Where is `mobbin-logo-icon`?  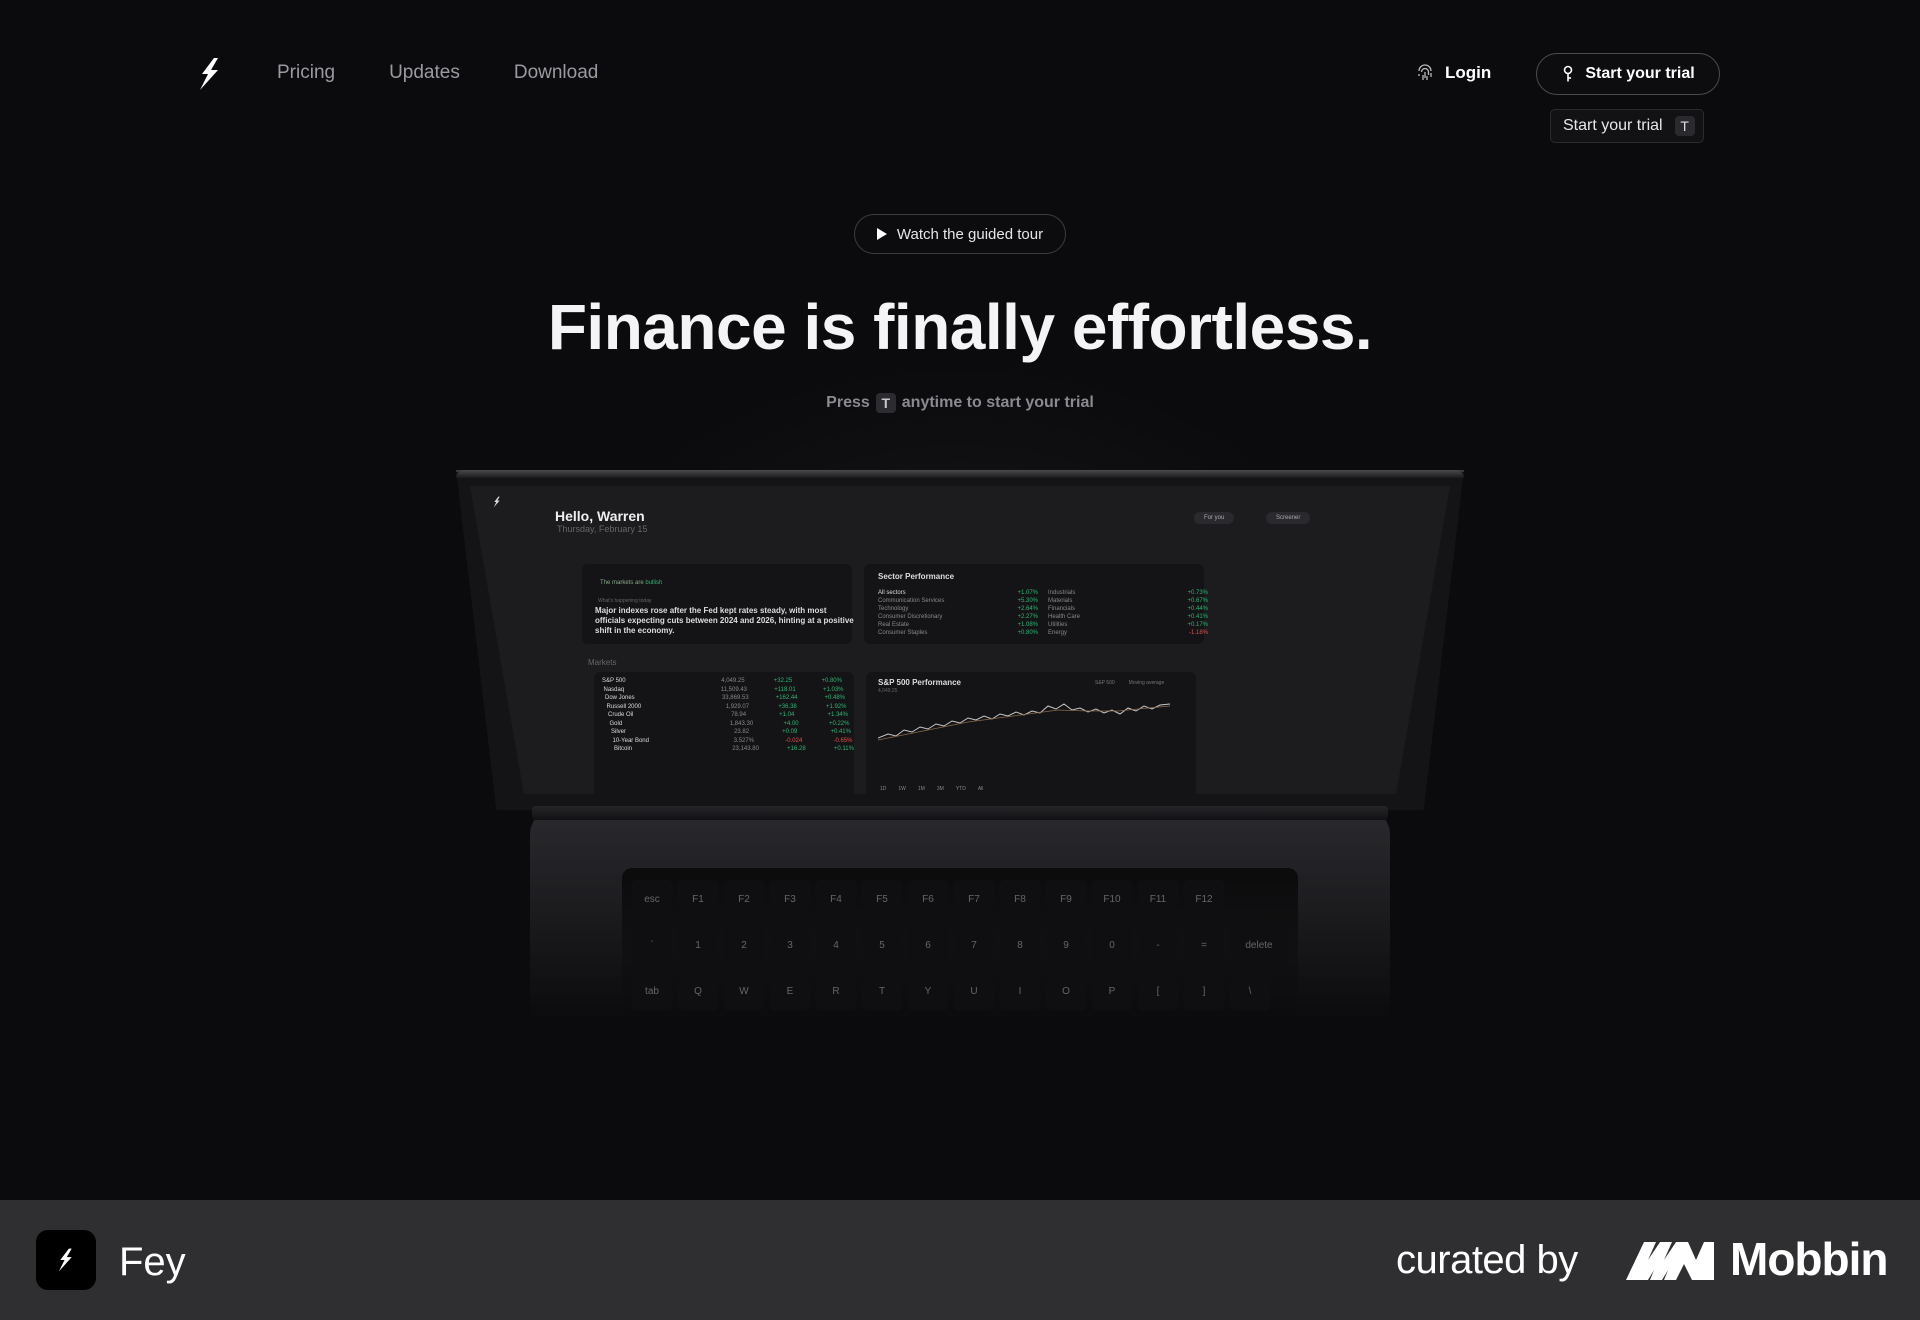
mobbin-logo-icon is located at coordinates (1670, 1261).